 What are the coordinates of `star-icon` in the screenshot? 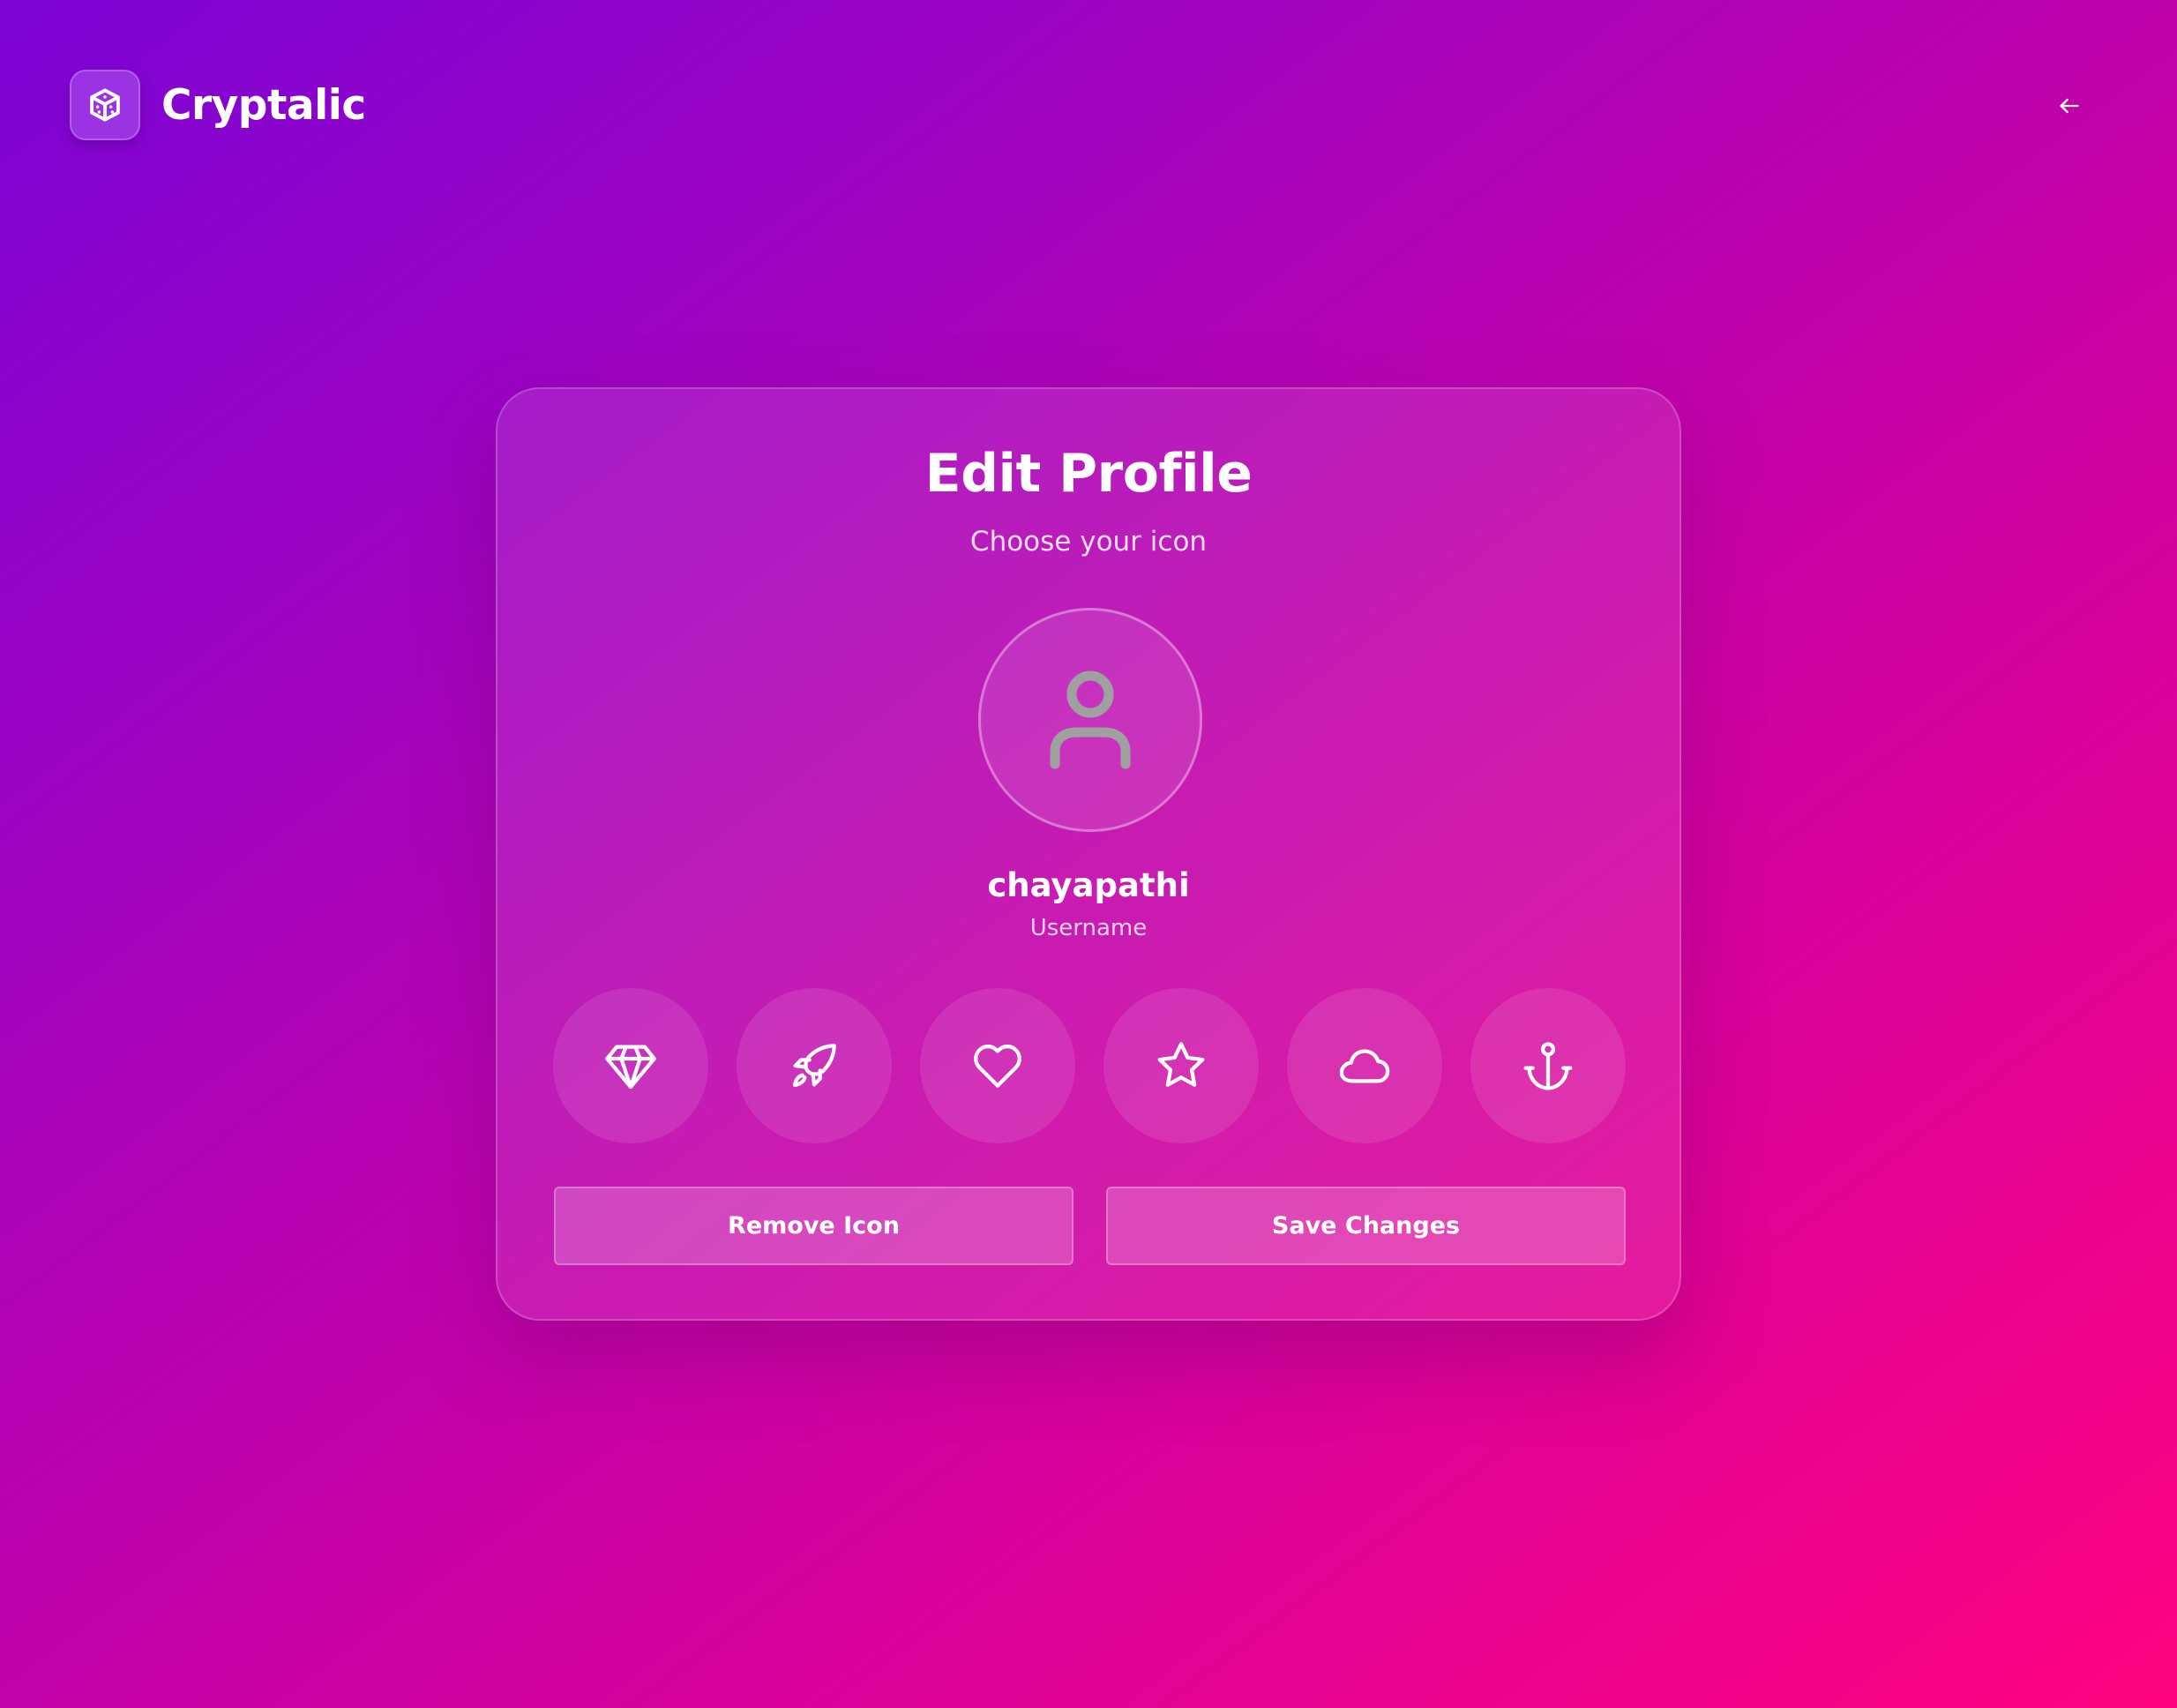 It's located at (1181, 1064).